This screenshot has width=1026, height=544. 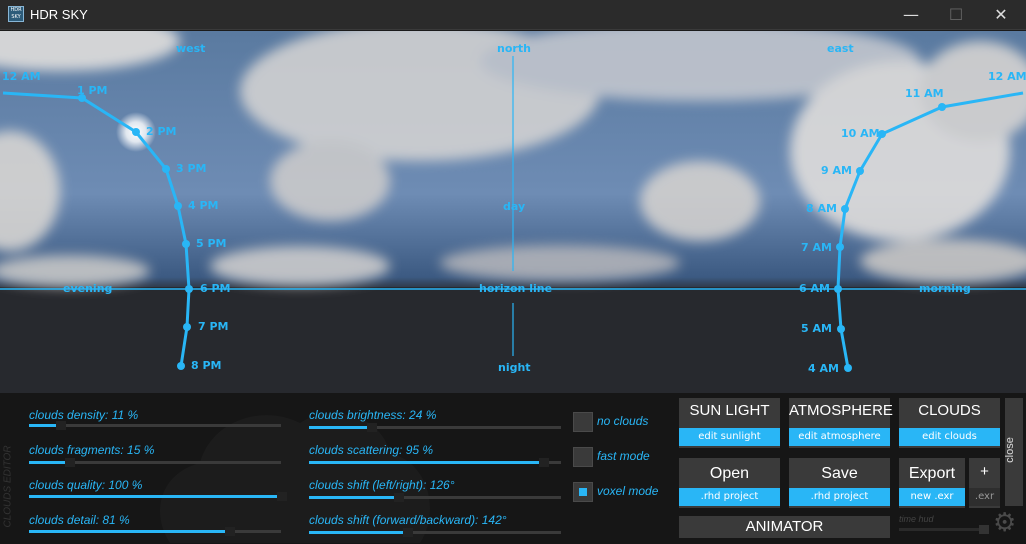 What do you see at coordinates (161, 131) in the screenshot?
I see `hour-label: 2 PM` at bounding box center [161, 131].